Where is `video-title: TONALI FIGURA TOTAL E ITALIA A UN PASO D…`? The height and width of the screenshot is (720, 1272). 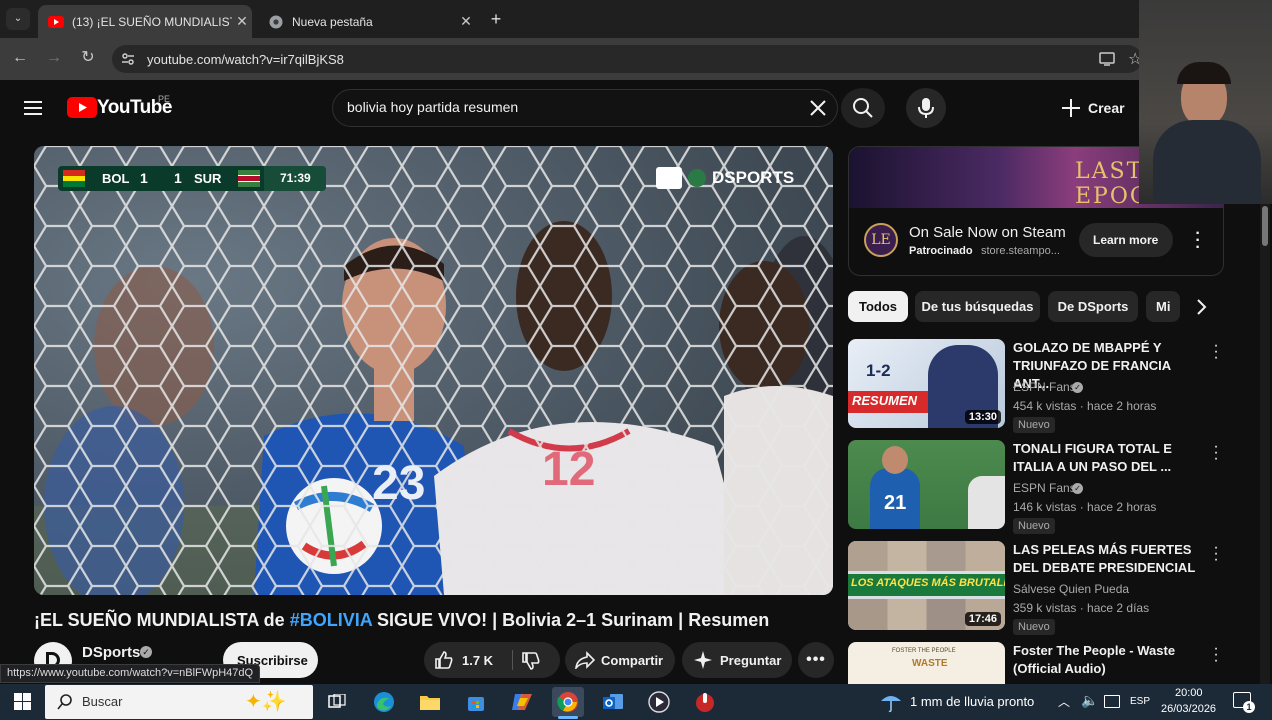
video-title: TONALI FIGURA TOTAL E ITALIA A UN PASO D… is located at coordinates (1108, 458).